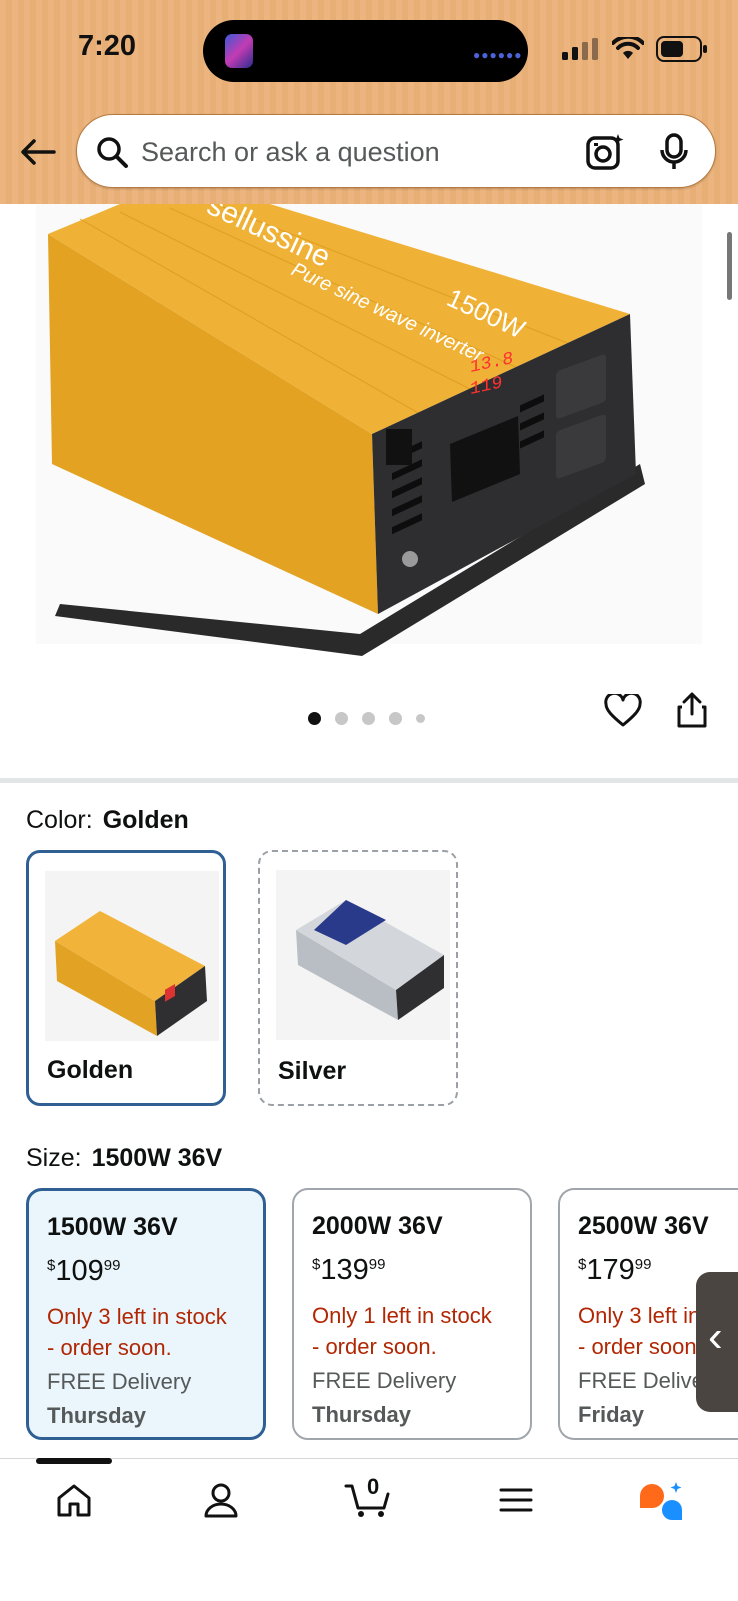 This screenshot has width=738, height=1601. I want to click on color-option-label: Golden, so click(90, 1070).